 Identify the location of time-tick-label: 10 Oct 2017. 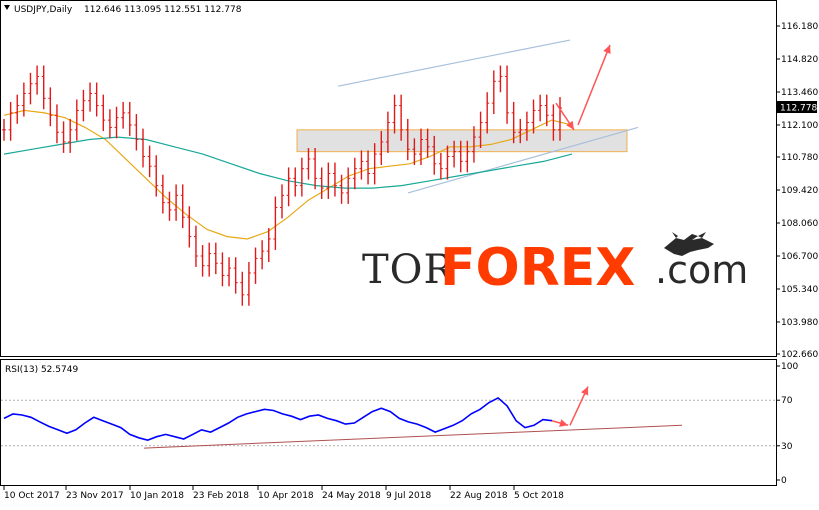
(32, 496).